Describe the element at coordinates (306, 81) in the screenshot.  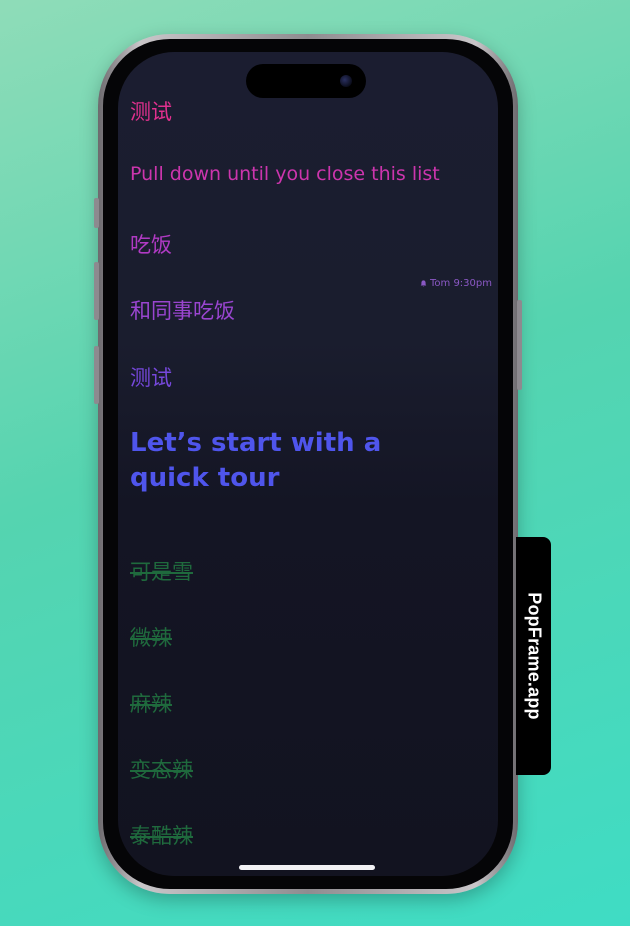
I see `dynamic-island` at that location.